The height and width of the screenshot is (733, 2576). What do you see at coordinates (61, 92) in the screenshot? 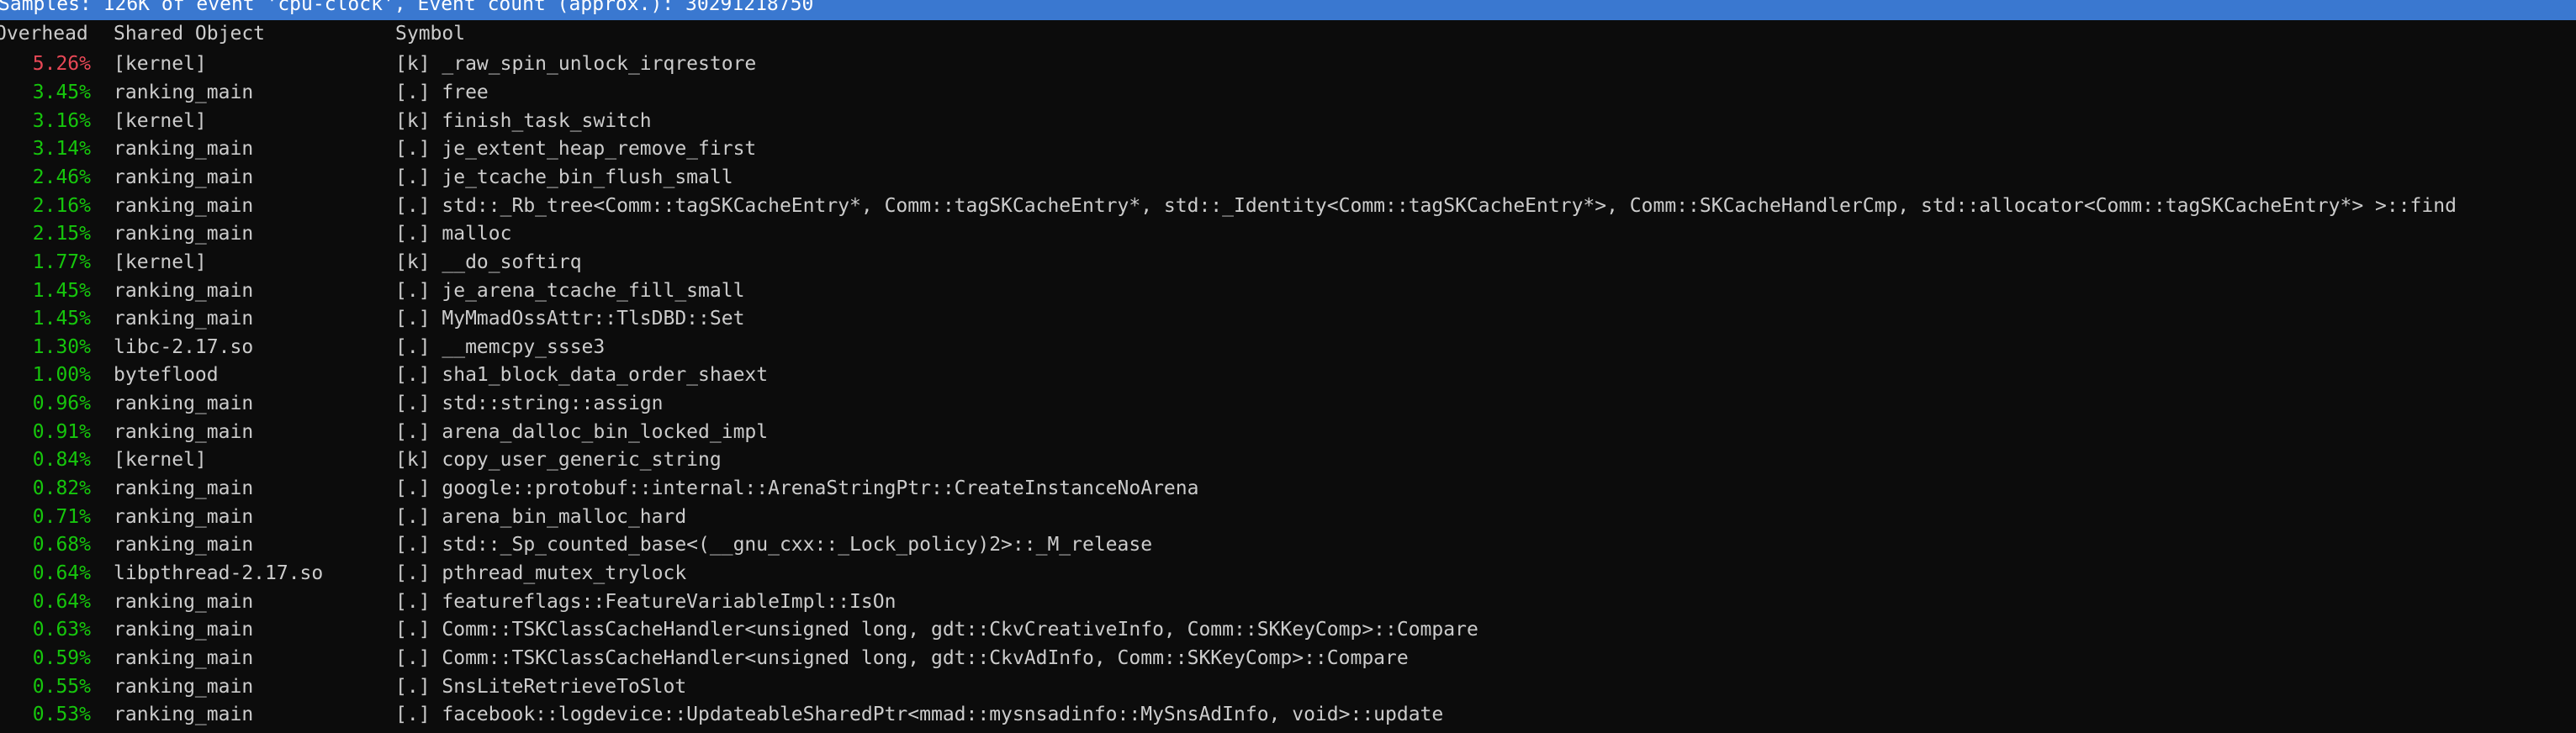
I see `overhead-percent: 3.45%` at bounding box center [61, 92].